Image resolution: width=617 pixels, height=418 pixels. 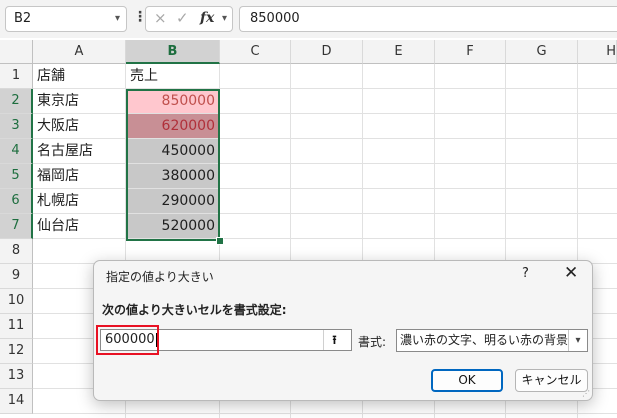 What do you see at coordinates (207, 18) in the screenshot?
I see `insert-function-icon: fx` at bounding box center [207, 18].